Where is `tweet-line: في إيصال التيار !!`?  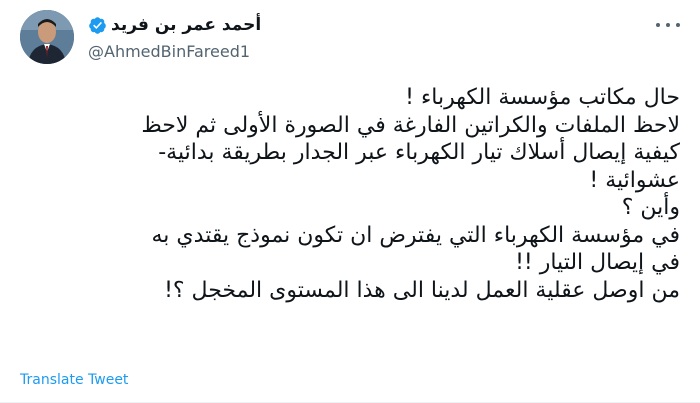 tweet-line: في إيصال التيار !! is located at coordinates (597, 262).